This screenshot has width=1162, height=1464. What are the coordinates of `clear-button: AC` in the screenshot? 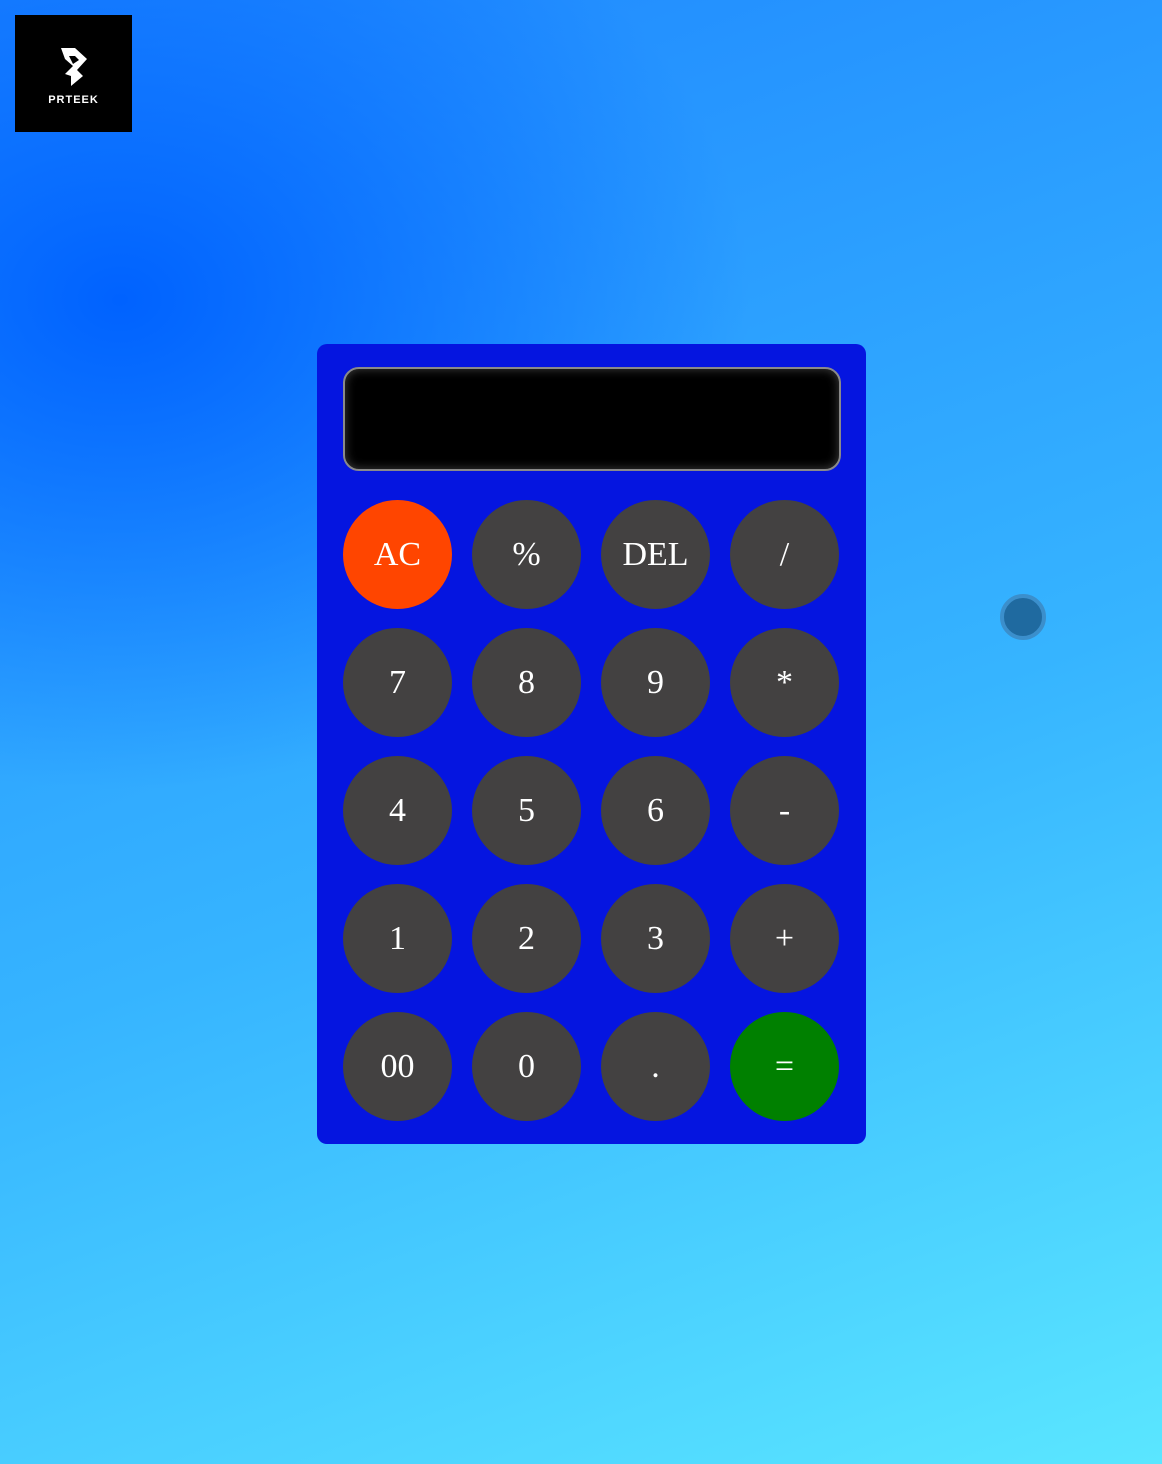 It's located at (397, 554).